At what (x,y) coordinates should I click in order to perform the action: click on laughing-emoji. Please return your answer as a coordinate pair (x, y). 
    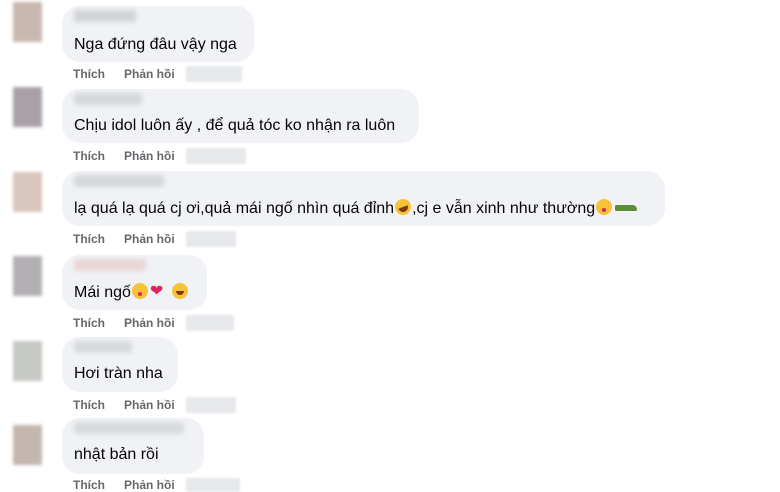
    Looking at the image, I should click on (403, 207).